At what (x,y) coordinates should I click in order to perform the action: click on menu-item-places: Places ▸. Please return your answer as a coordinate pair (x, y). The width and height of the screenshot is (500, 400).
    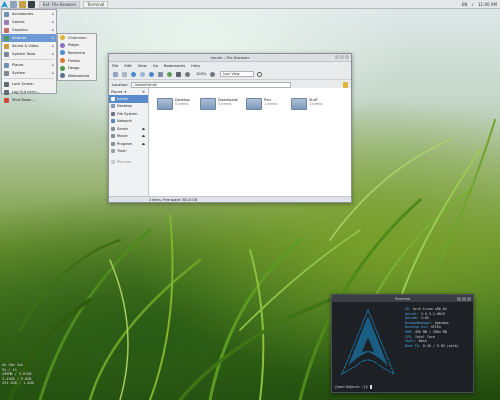
    Looking at the image, I should click on (29, 65).